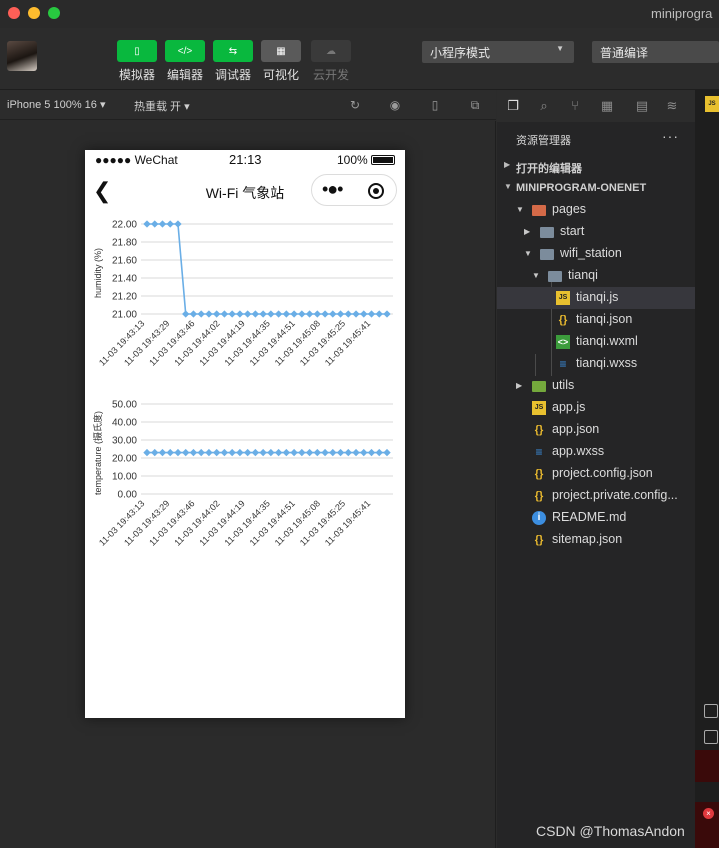  What do you see at coordinates (575, 106) in the screenshot?
I see `source-control-icon: ⑂` at bounding box center [575, 106].